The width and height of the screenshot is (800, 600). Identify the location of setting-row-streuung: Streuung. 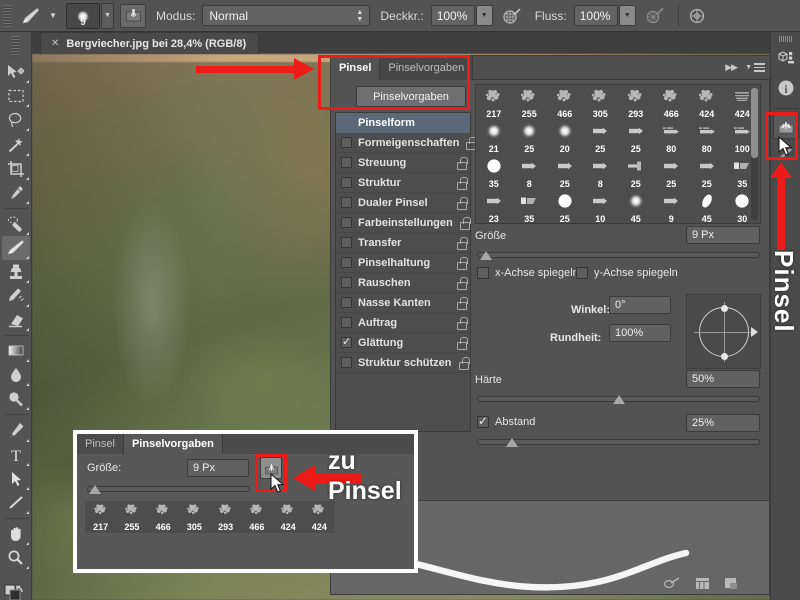
(403, 163).